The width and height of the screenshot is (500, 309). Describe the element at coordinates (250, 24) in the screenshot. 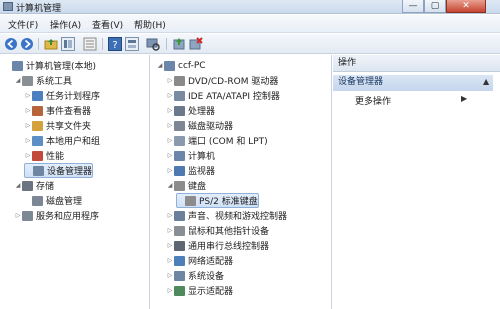

I see `menu-bar: 文件(F) 操作(A) 查看(V) 帮助(H)` at that location.